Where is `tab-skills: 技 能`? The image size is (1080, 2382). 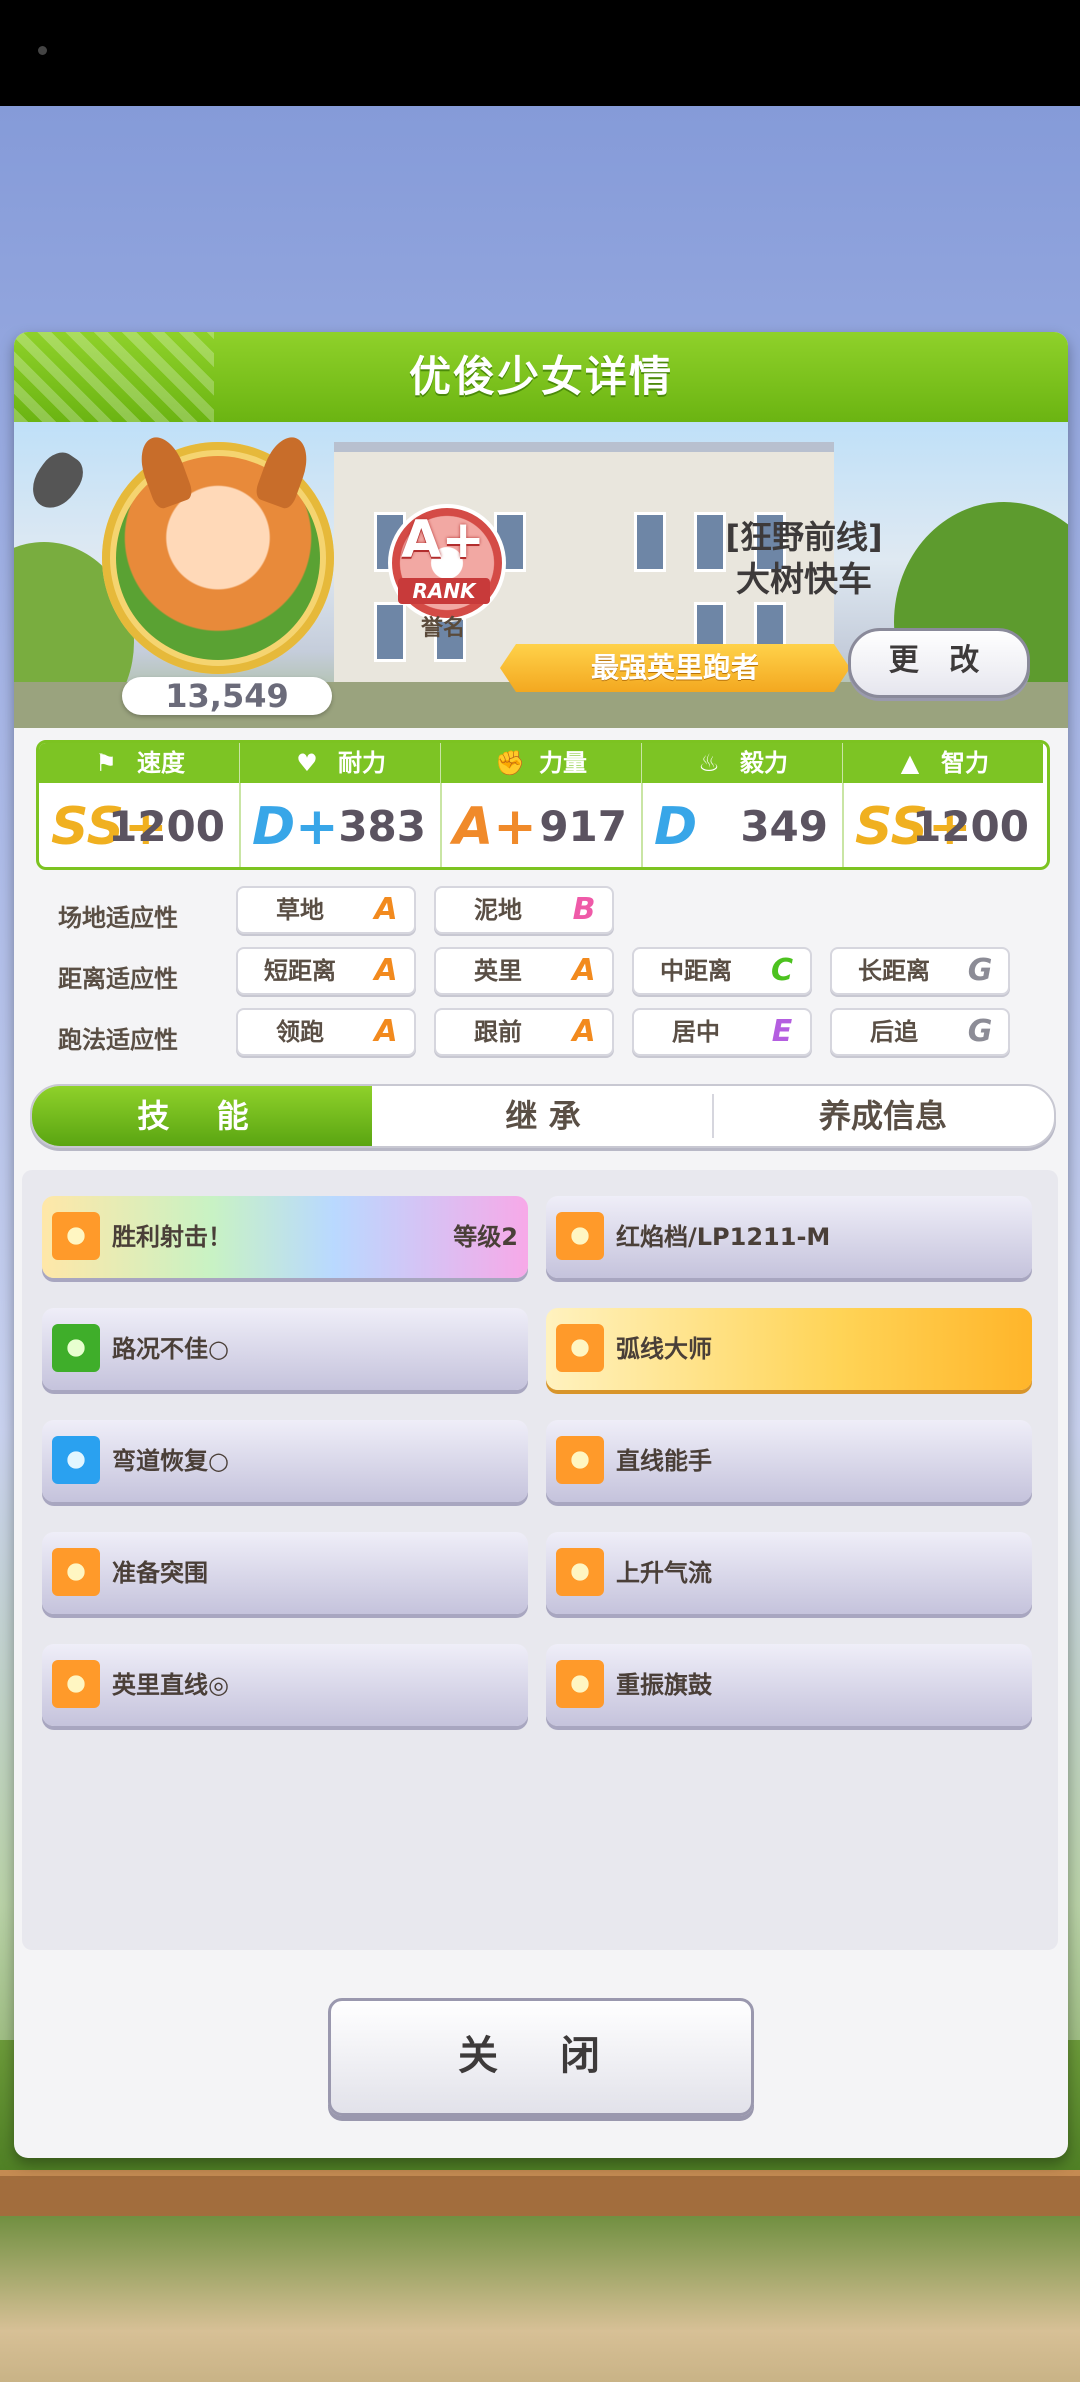
tab-skills: 技 能 is located at coordinates (202, 1116).